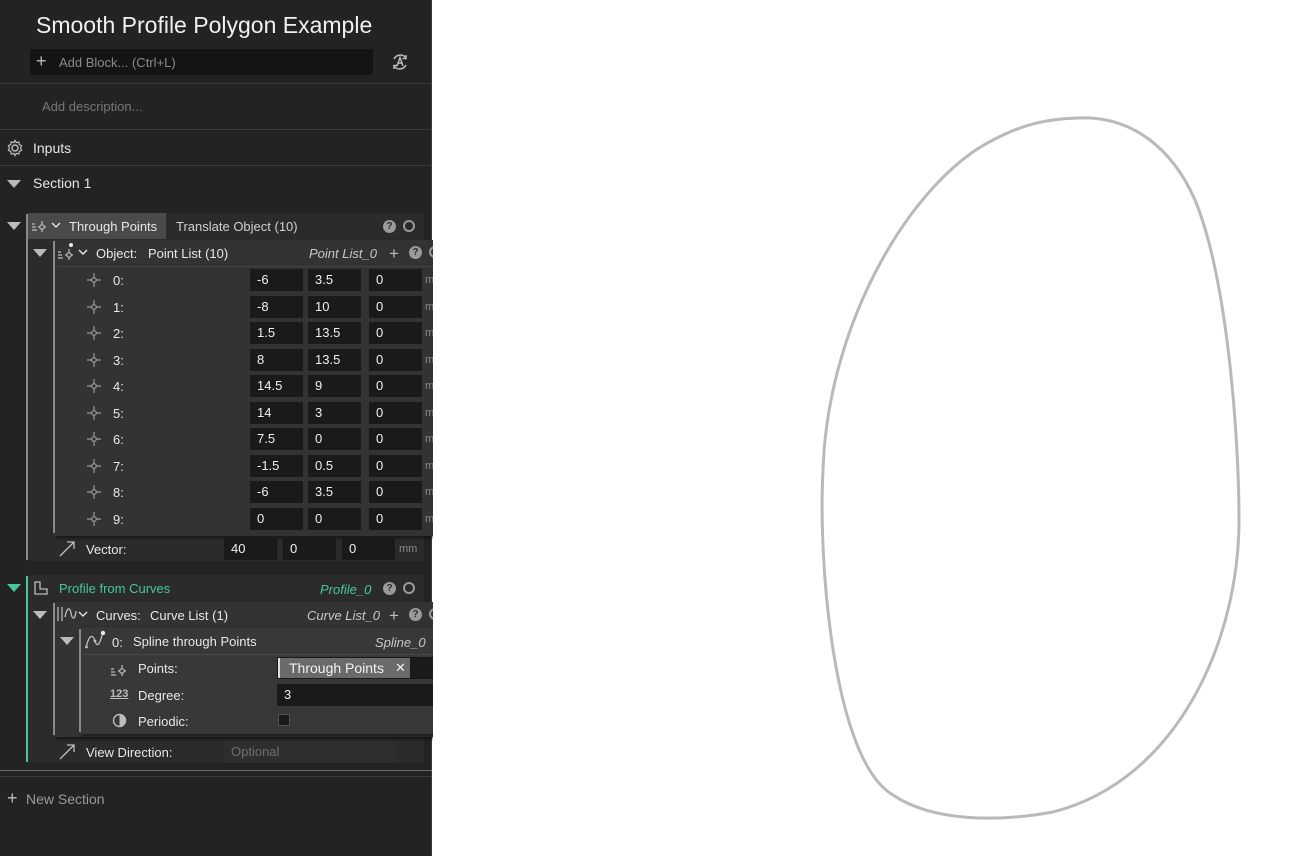 Image resolution: width=1303 pixels, height=856 pixels. I want to click on profile-alias: Profile_0, so click(345, 589).